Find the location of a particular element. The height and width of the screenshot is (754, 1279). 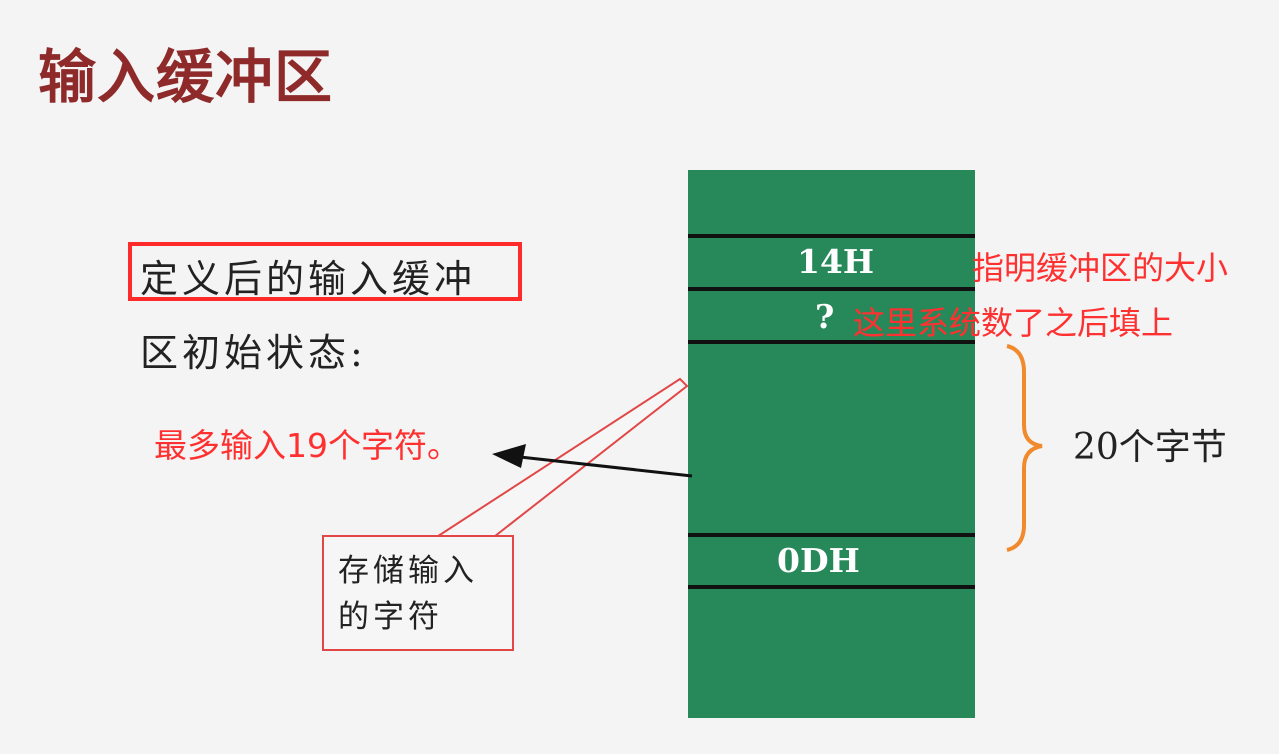

diagram-overlay is located at coordinates (735, 448).